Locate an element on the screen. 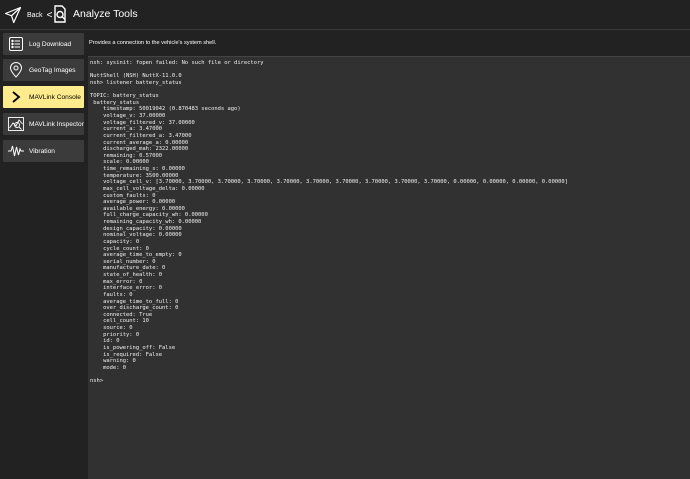 The width and height of the screenshot is (690, 479). sidebar-item-geotag-images: GeoTag Images is located at coordinates (43, 70).